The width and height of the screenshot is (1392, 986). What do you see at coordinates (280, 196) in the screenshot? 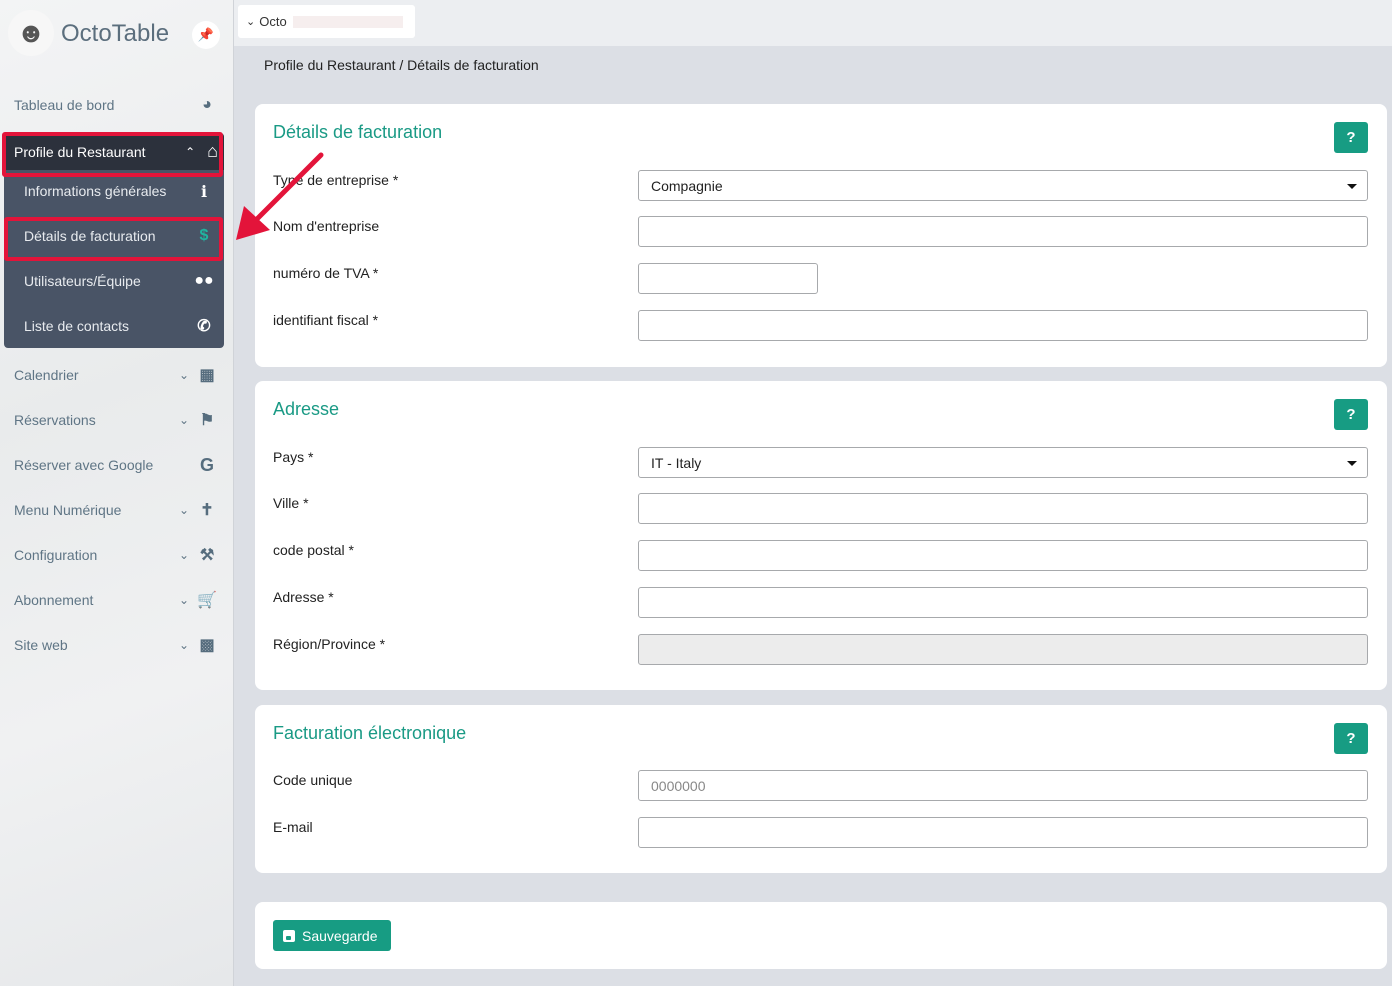
I see `annotation-arrow` at bounding box center [280, 196].